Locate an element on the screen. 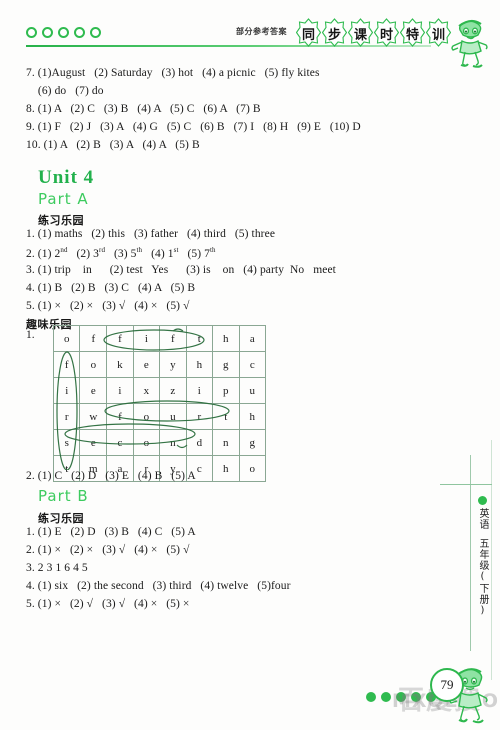 The image size is (500, 731). grid-cell: c is located at coordinates (252, 364).